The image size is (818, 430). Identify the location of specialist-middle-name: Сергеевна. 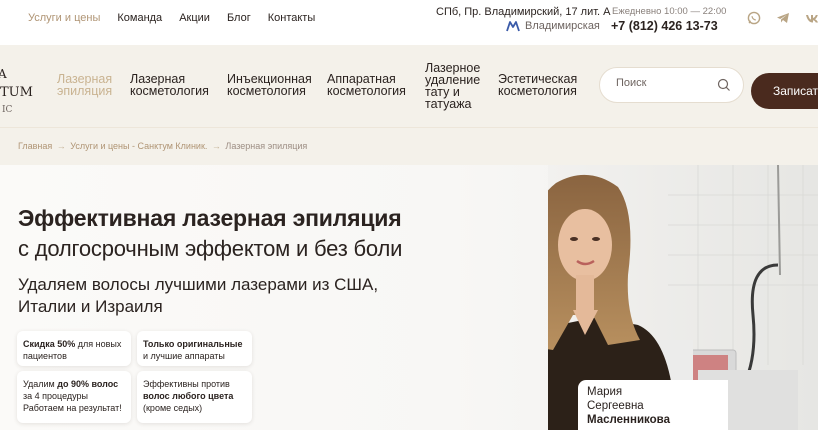
(615, 406).